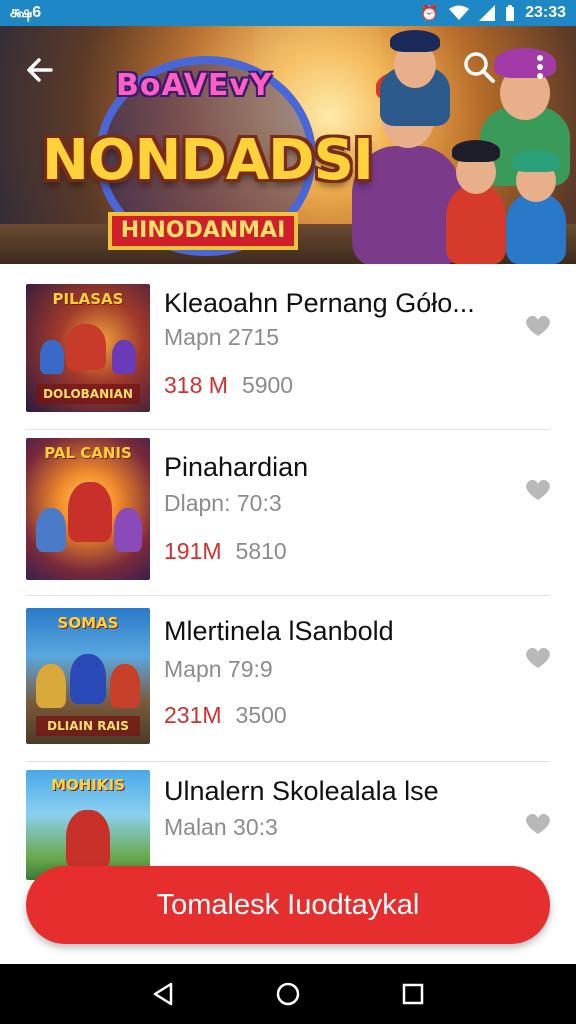  Describe the element at coordinates (194, 85) in the screenshot. I see `logo-top-text: BoAVEvY` at that location.